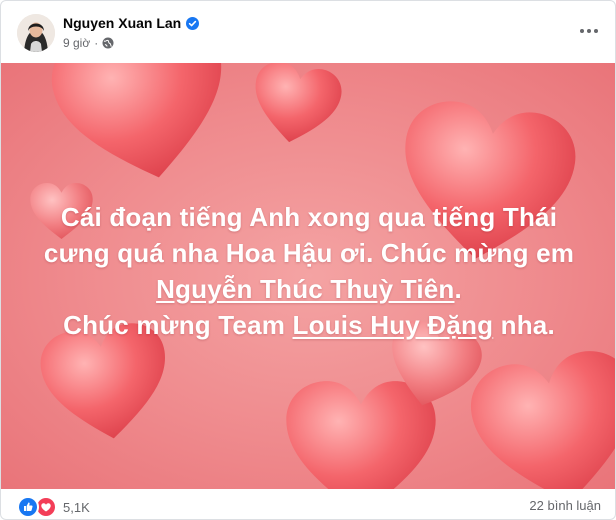 This screenshot has width=616, height=520. I want to click on card-line-2: cưng quá nha Hoa Hậu ơi. Chúc mừng em, so click(309, 253).